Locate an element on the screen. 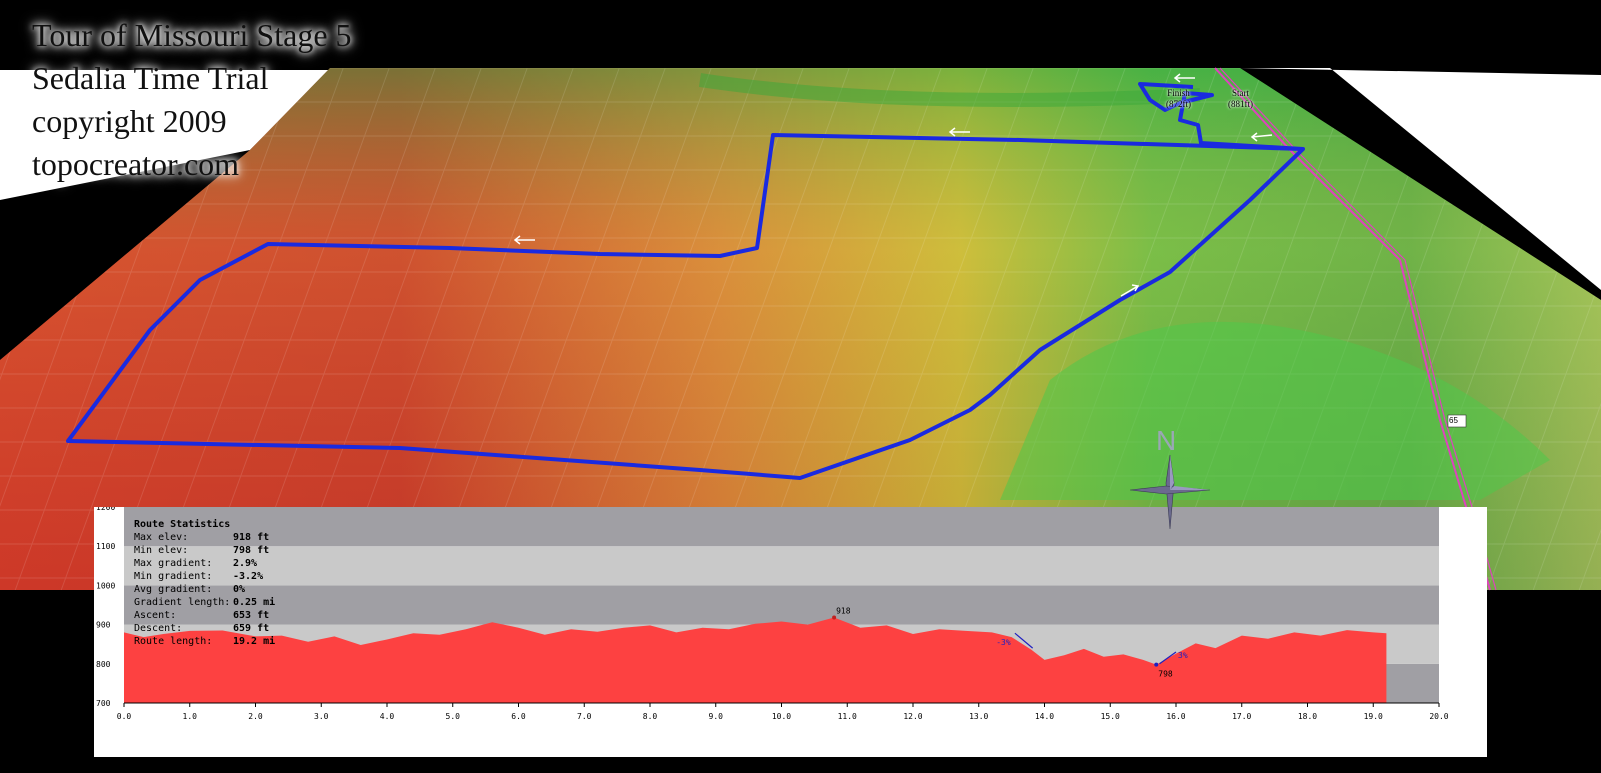 This screenshot has width=1601, height=773. stat-value: 653 ft is located at coordinates (251, 615).